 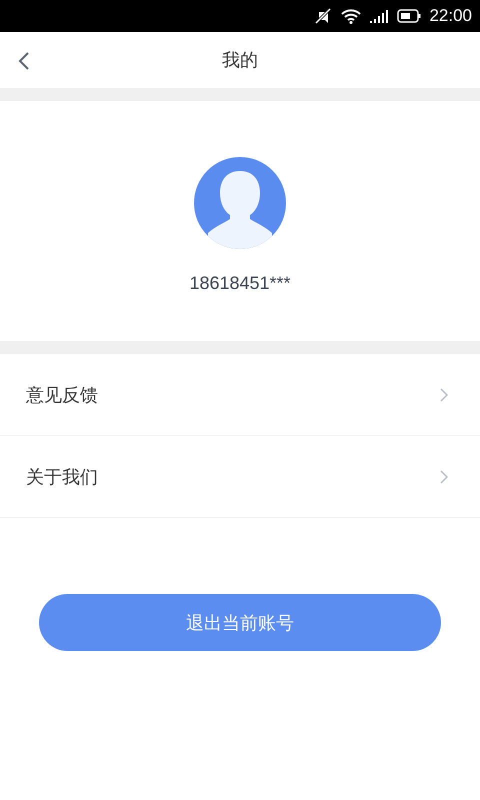 I want to click on phone-number: 18618451***, so click(x=240, y=283).